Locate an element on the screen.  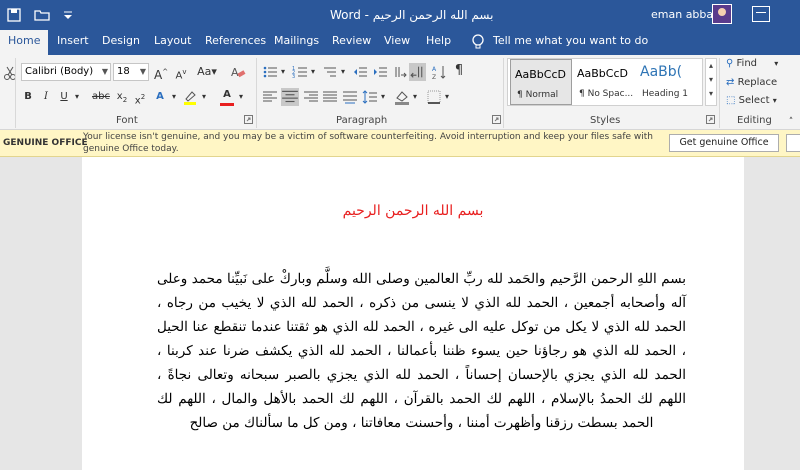
replace-icon: ⇄ is located at coordinates (730, 82).